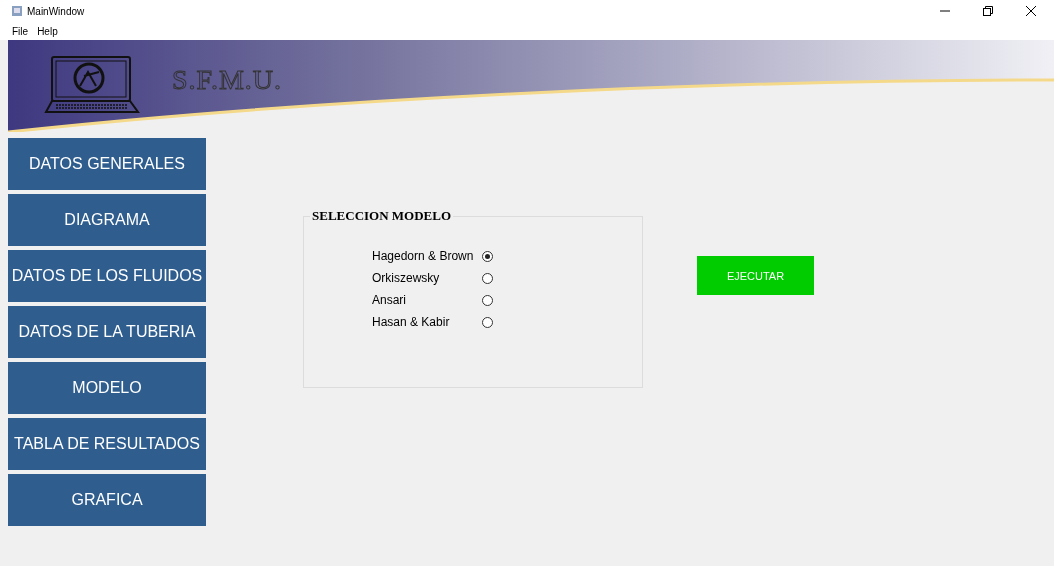  I want to click on menu-item: Help, so click(47, 31).